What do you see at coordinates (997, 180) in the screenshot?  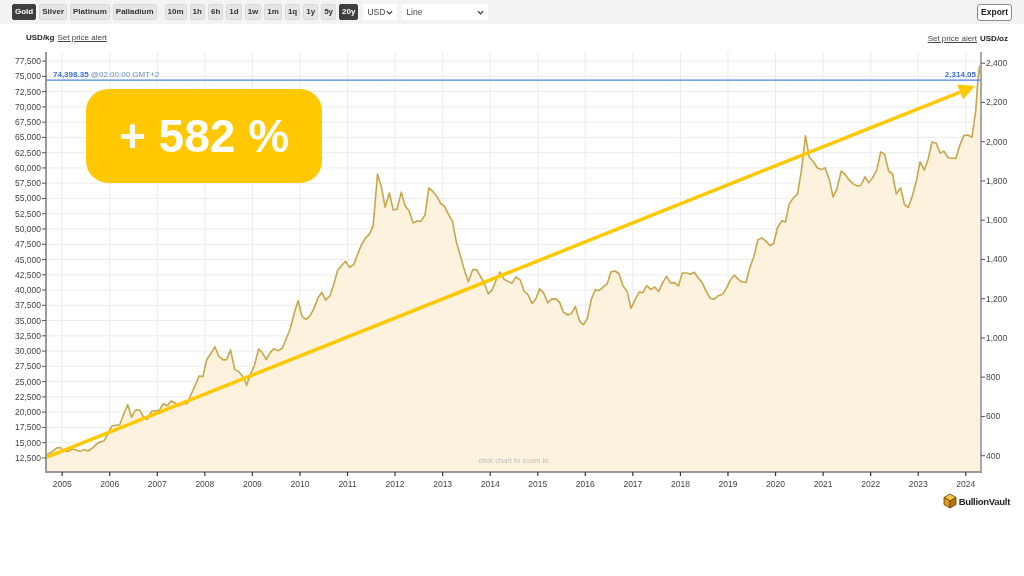 I see `axis-tick-label: 1,800` at bounding box center [997, 180].